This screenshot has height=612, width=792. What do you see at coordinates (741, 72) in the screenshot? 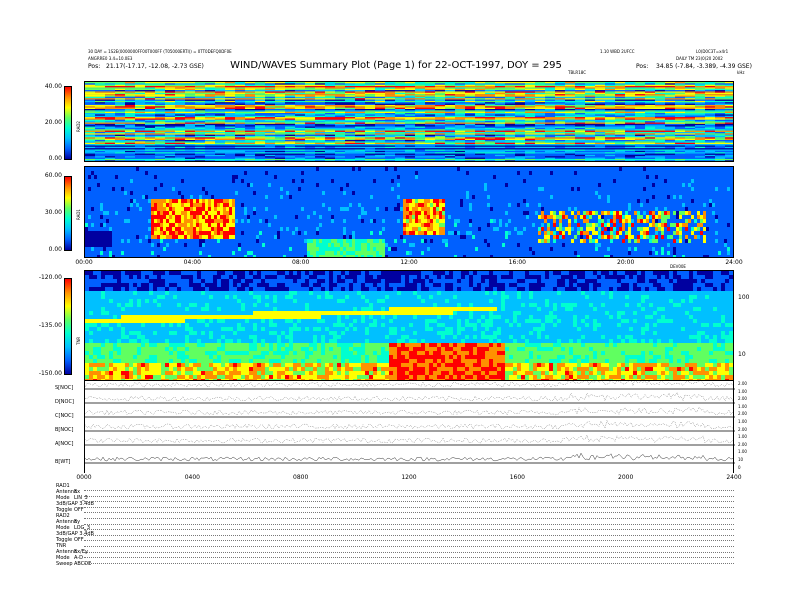
I see `unit-label: kHz` at bounding box center [741, 72].